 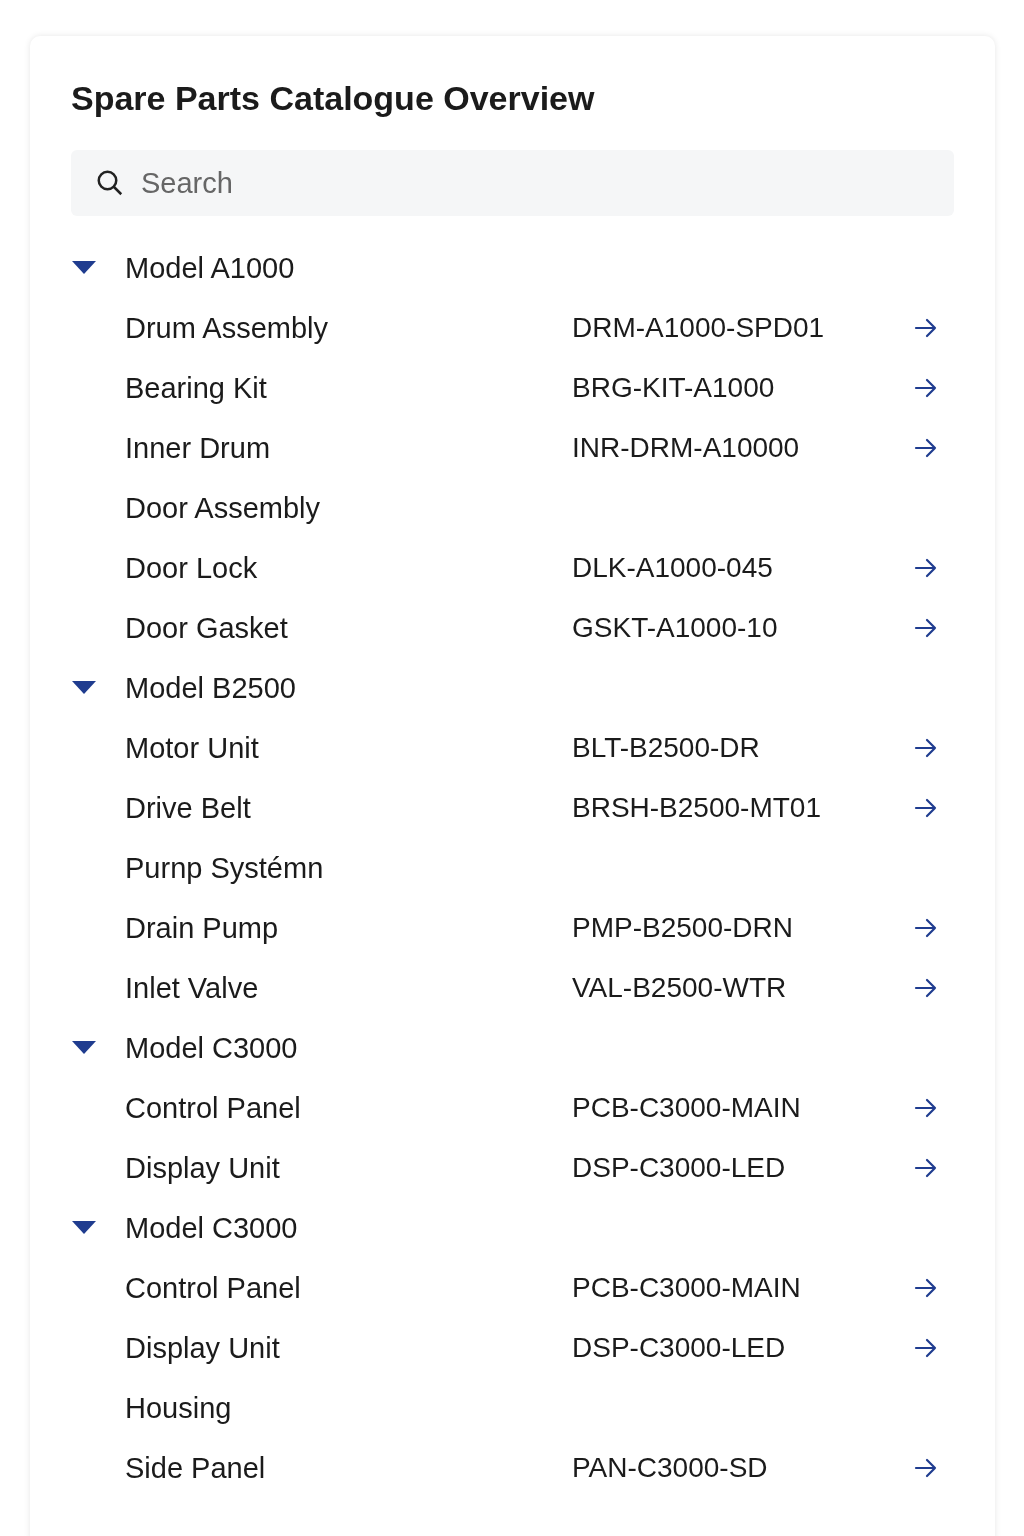 I want to click on part-name: Door Gasket, so click(x=207, y=628).